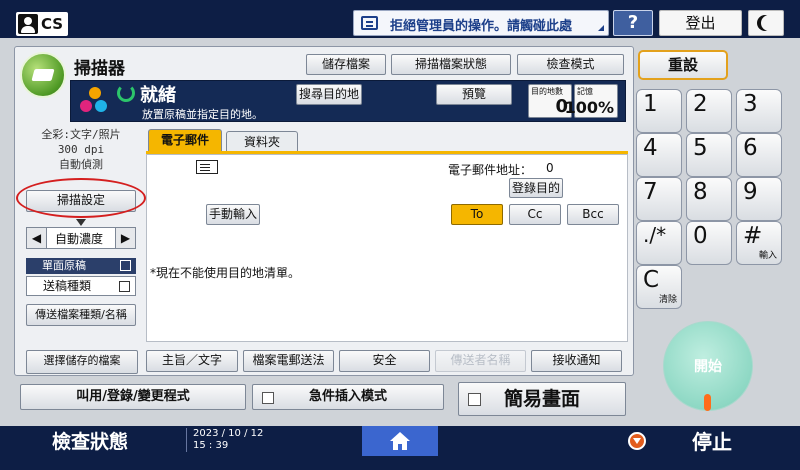 This screenshot has height=470, width=800. Describe the element at coordinates (700, 236) in the screenshot. I see `key-0-label: 0` at that location.